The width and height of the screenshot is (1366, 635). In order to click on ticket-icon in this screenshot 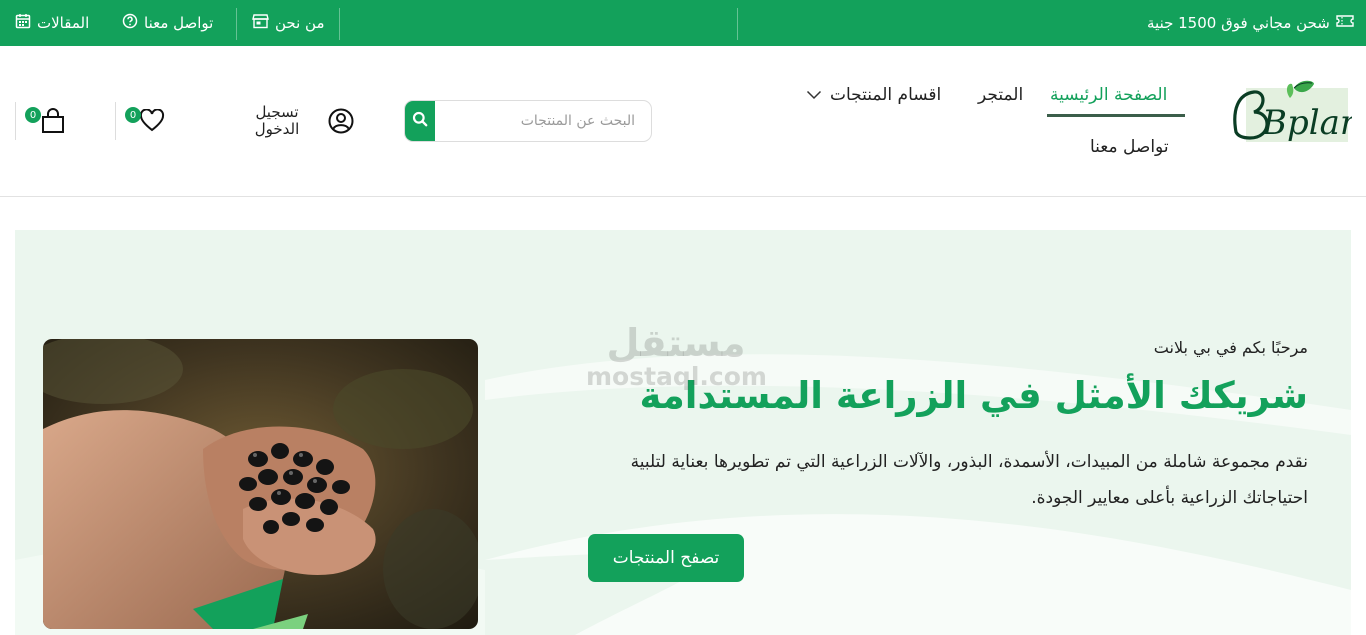, I will do `click(1345, 23)`.